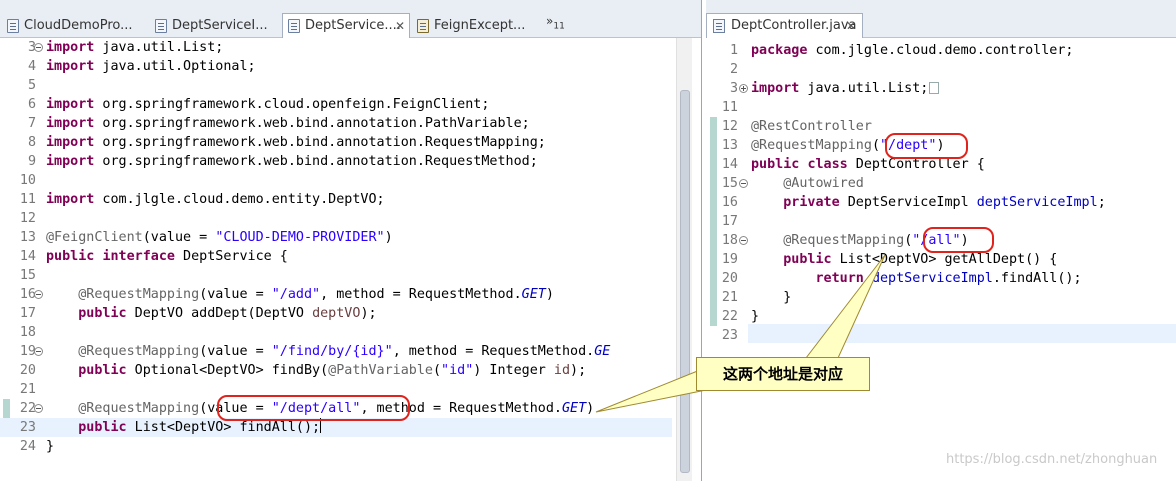 Image resolution: width=1176 pixels, height=481 pixels. I want to click on callout-pointers, so click(740, 333).